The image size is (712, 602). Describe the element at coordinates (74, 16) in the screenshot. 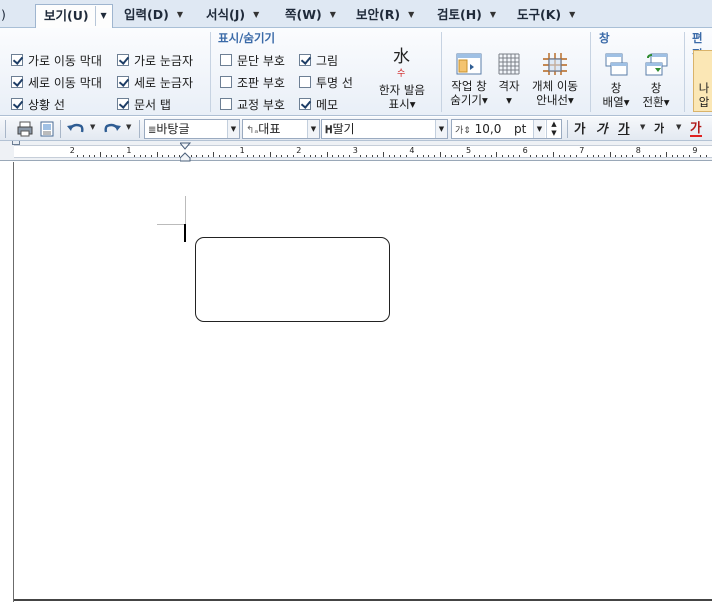

I see `tab-view: 보기(U) ▼` at that location.